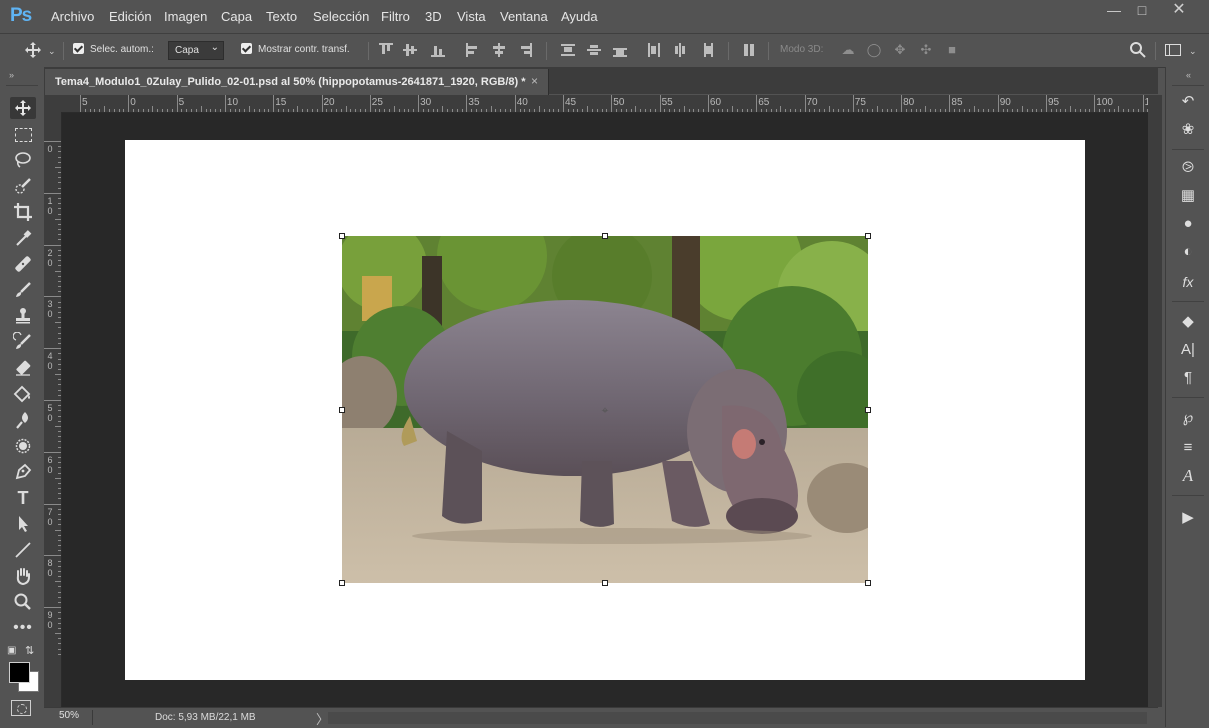 This screenshot has width=1209, height=728. What do you see at coordinates (33, 50) in the screenshot?
I see `move-icon` at bounding box center [33, 50].